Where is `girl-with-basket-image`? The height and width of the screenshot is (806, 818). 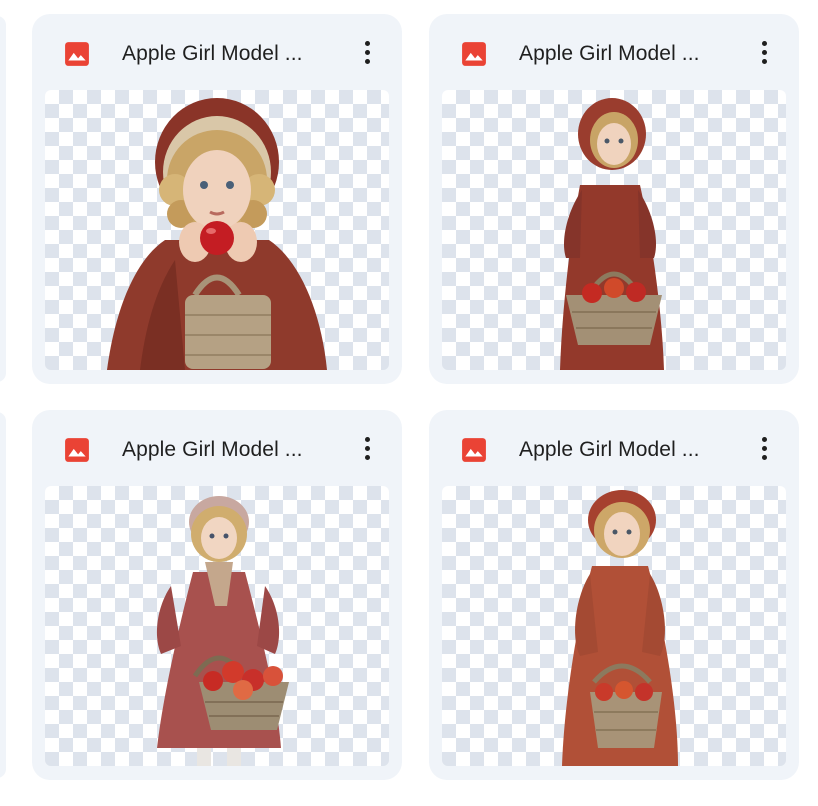 girl-with-basket-image is located at coordinates (612, 234).